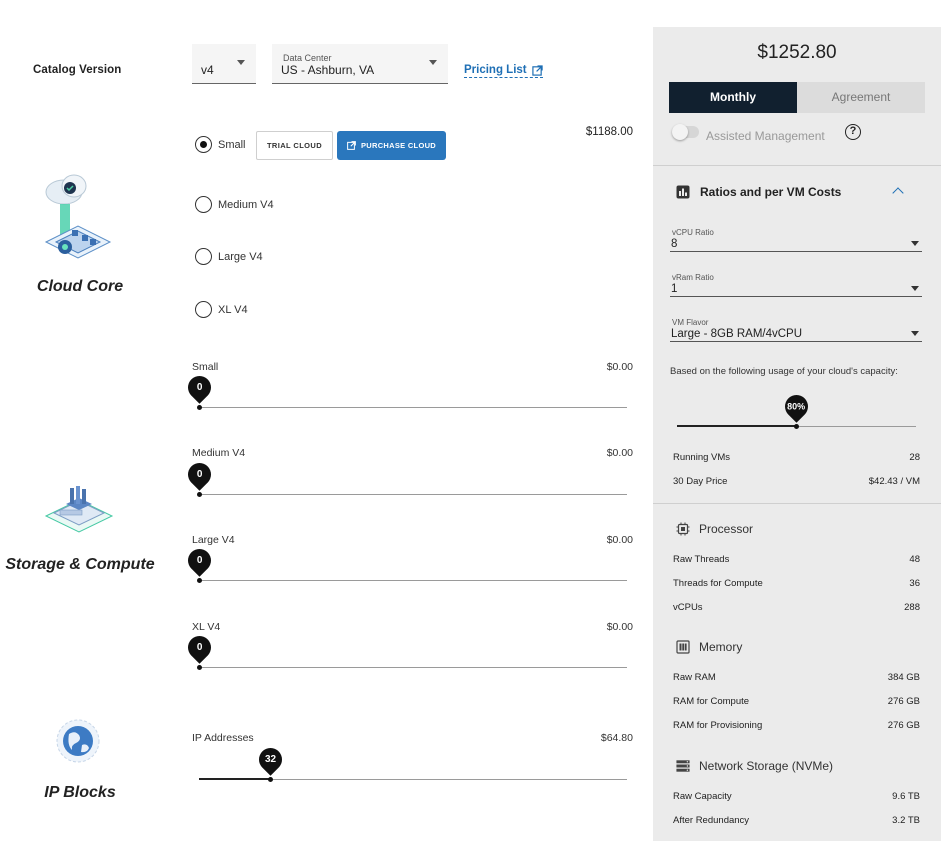 This screenshot has width=948, height=868. Describe the element at coordinates (80, 792) in the screenshot. I see `ip-blocks-caption: IP Blocks` at that location.